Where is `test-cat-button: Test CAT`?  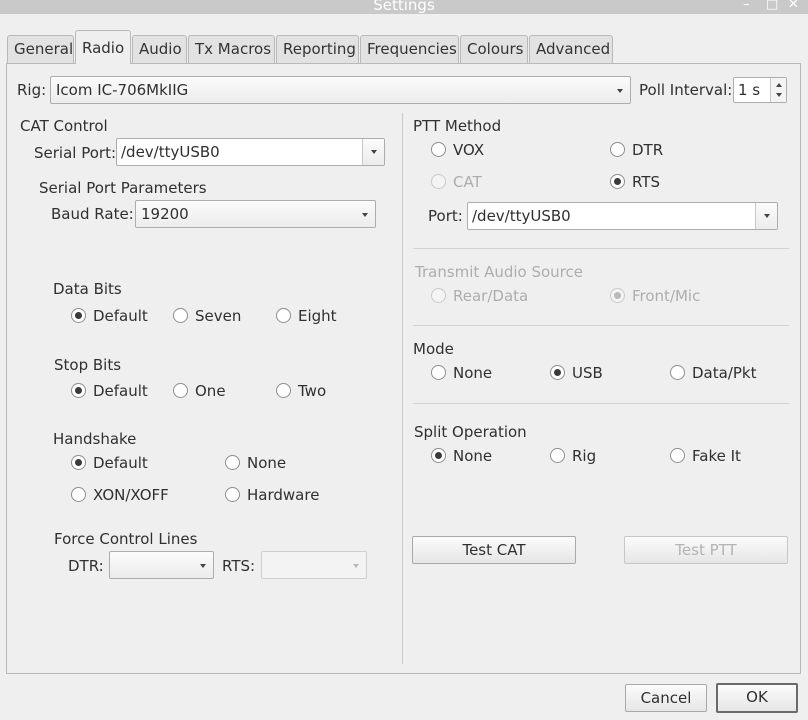 test-cat-button: Test CAT is located at coordinates (494, 550).